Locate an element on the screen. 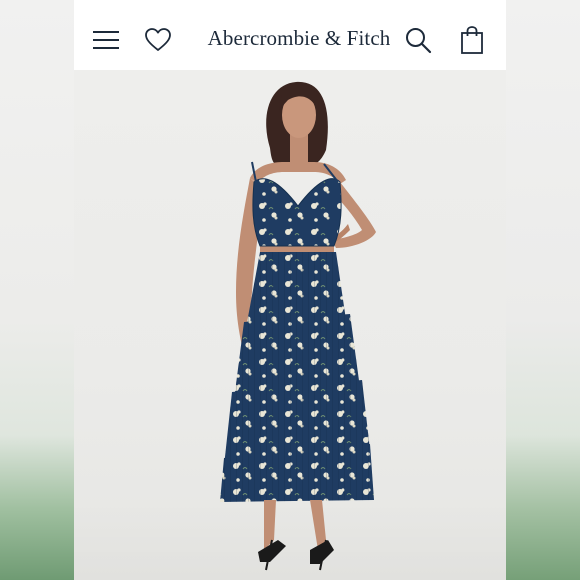  right-backdrop is located at coordinates (543, 290).